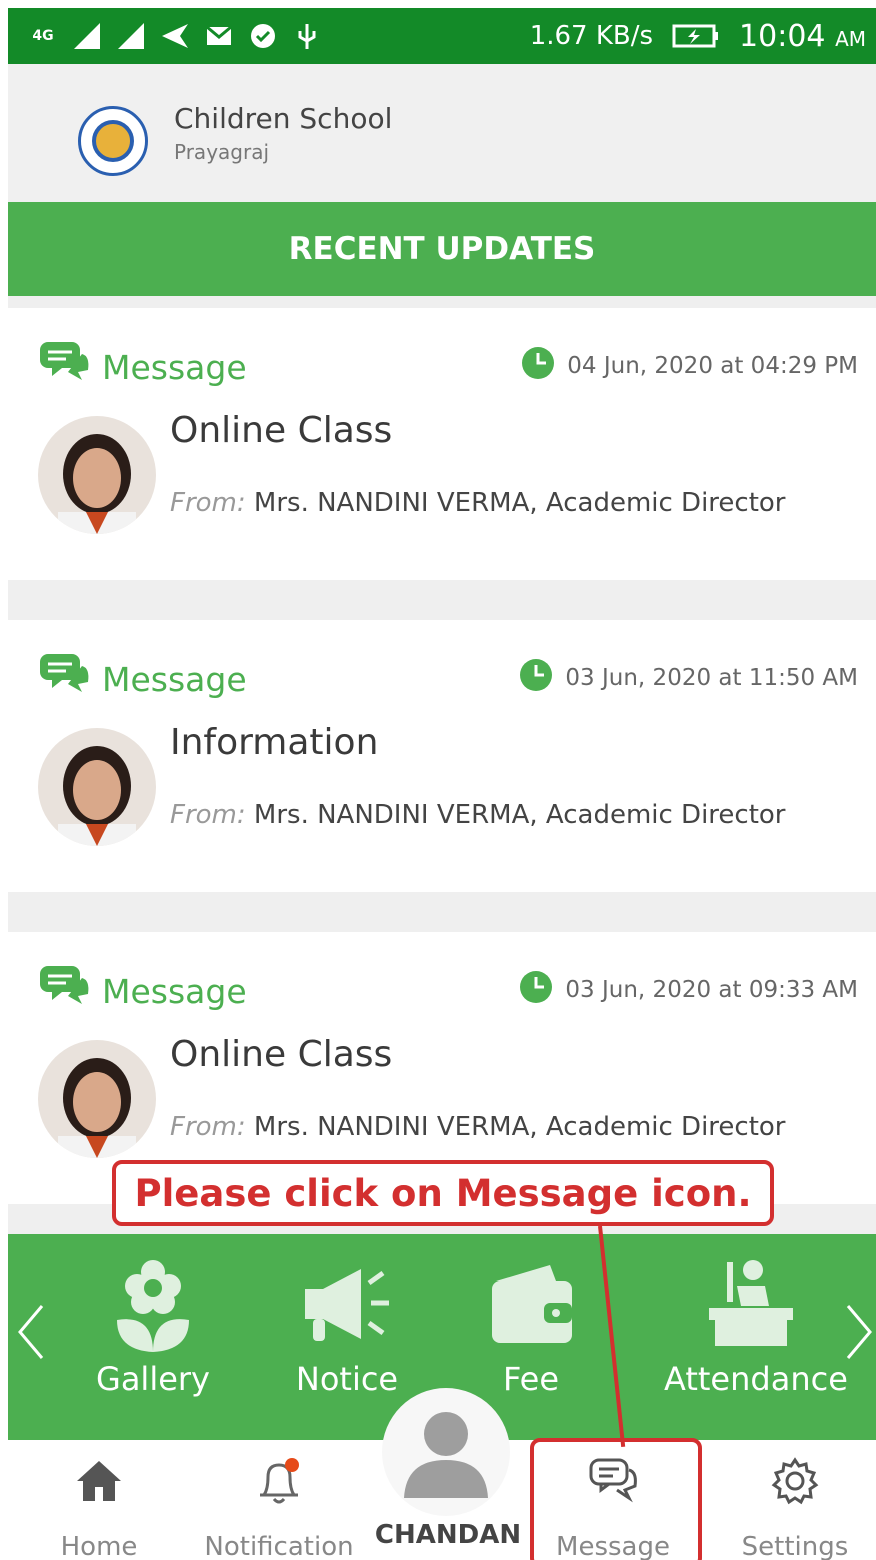  I want to click on quick-item-notice: Notice, so click(347, 1326).